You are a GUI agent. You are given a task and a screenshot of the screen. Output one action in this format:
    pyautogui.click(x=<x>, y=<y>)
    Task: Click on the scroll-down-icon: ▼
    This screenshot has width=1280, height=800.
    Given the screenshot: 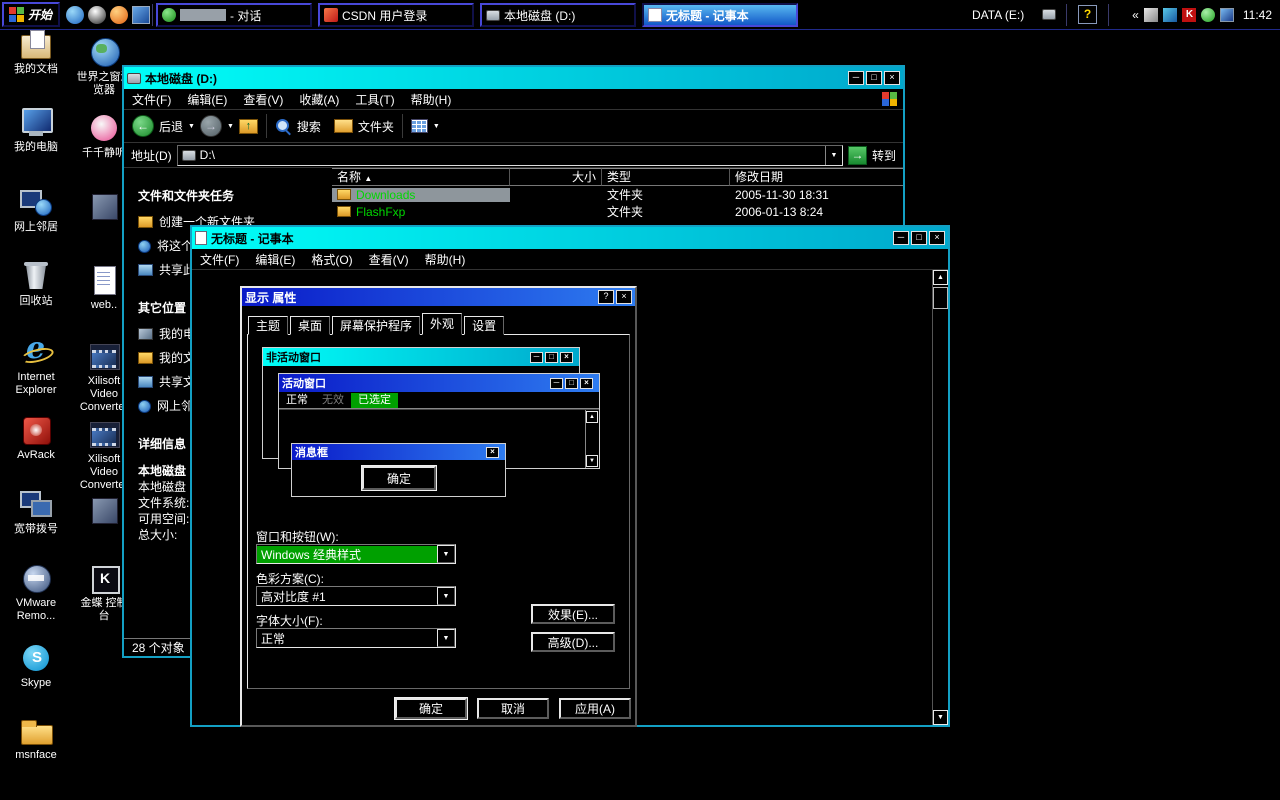 What is the action you would take?
    pyautogui.click(x=940, y=717)
    